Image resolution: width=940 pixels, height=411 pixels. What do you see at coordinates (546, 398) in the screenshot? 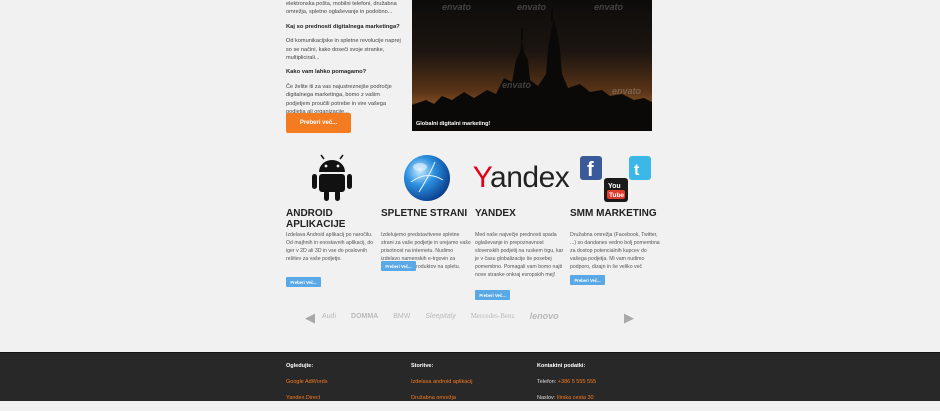
I see `address-label: Naslov:` at bounding box center [546, 398].